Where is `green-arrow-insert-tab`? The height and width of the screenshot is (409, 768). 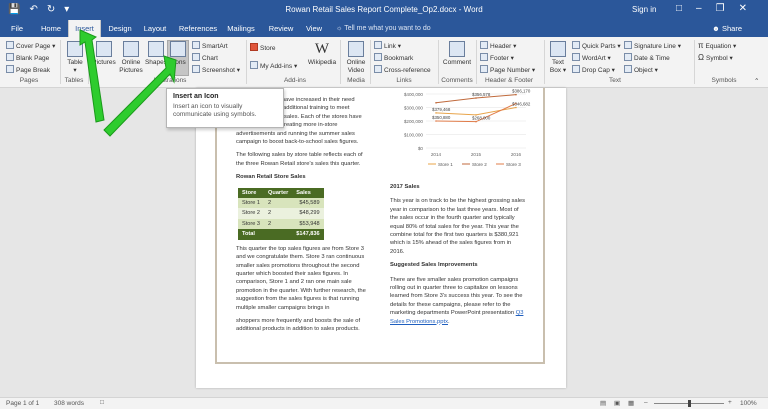
green-arrow-insert-tab is located at coordinates (92, 76).